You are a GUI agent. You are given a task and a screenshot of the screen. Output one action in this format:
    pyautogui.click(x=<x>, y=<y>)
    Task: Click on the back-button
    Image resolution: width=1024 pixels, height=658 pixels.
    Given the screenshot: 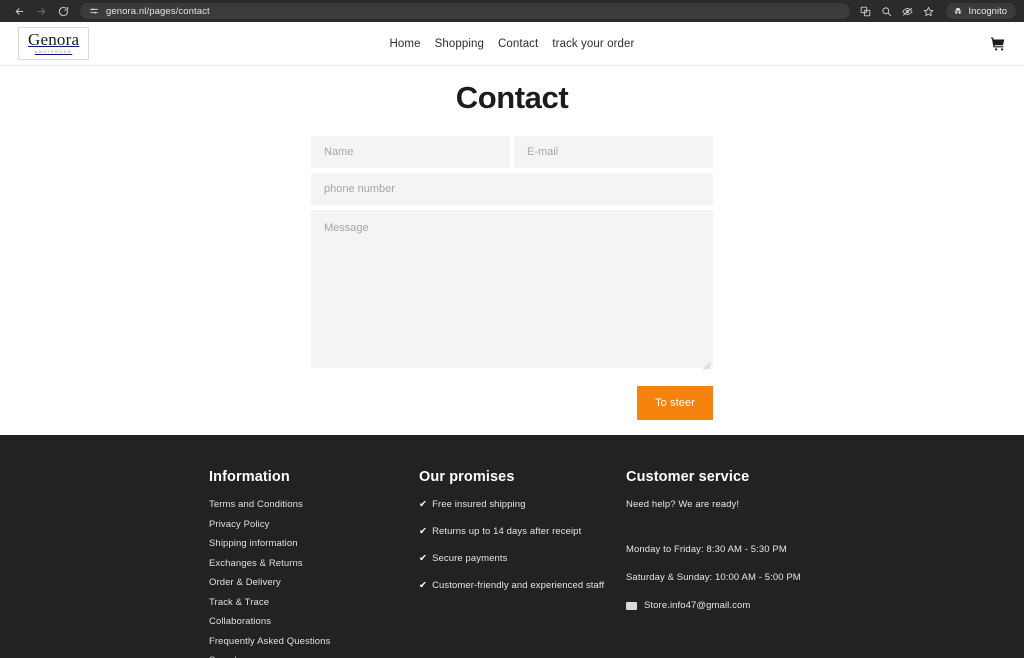 What is the action you would take?
    pyautogui.click(x=19, y=11)
    